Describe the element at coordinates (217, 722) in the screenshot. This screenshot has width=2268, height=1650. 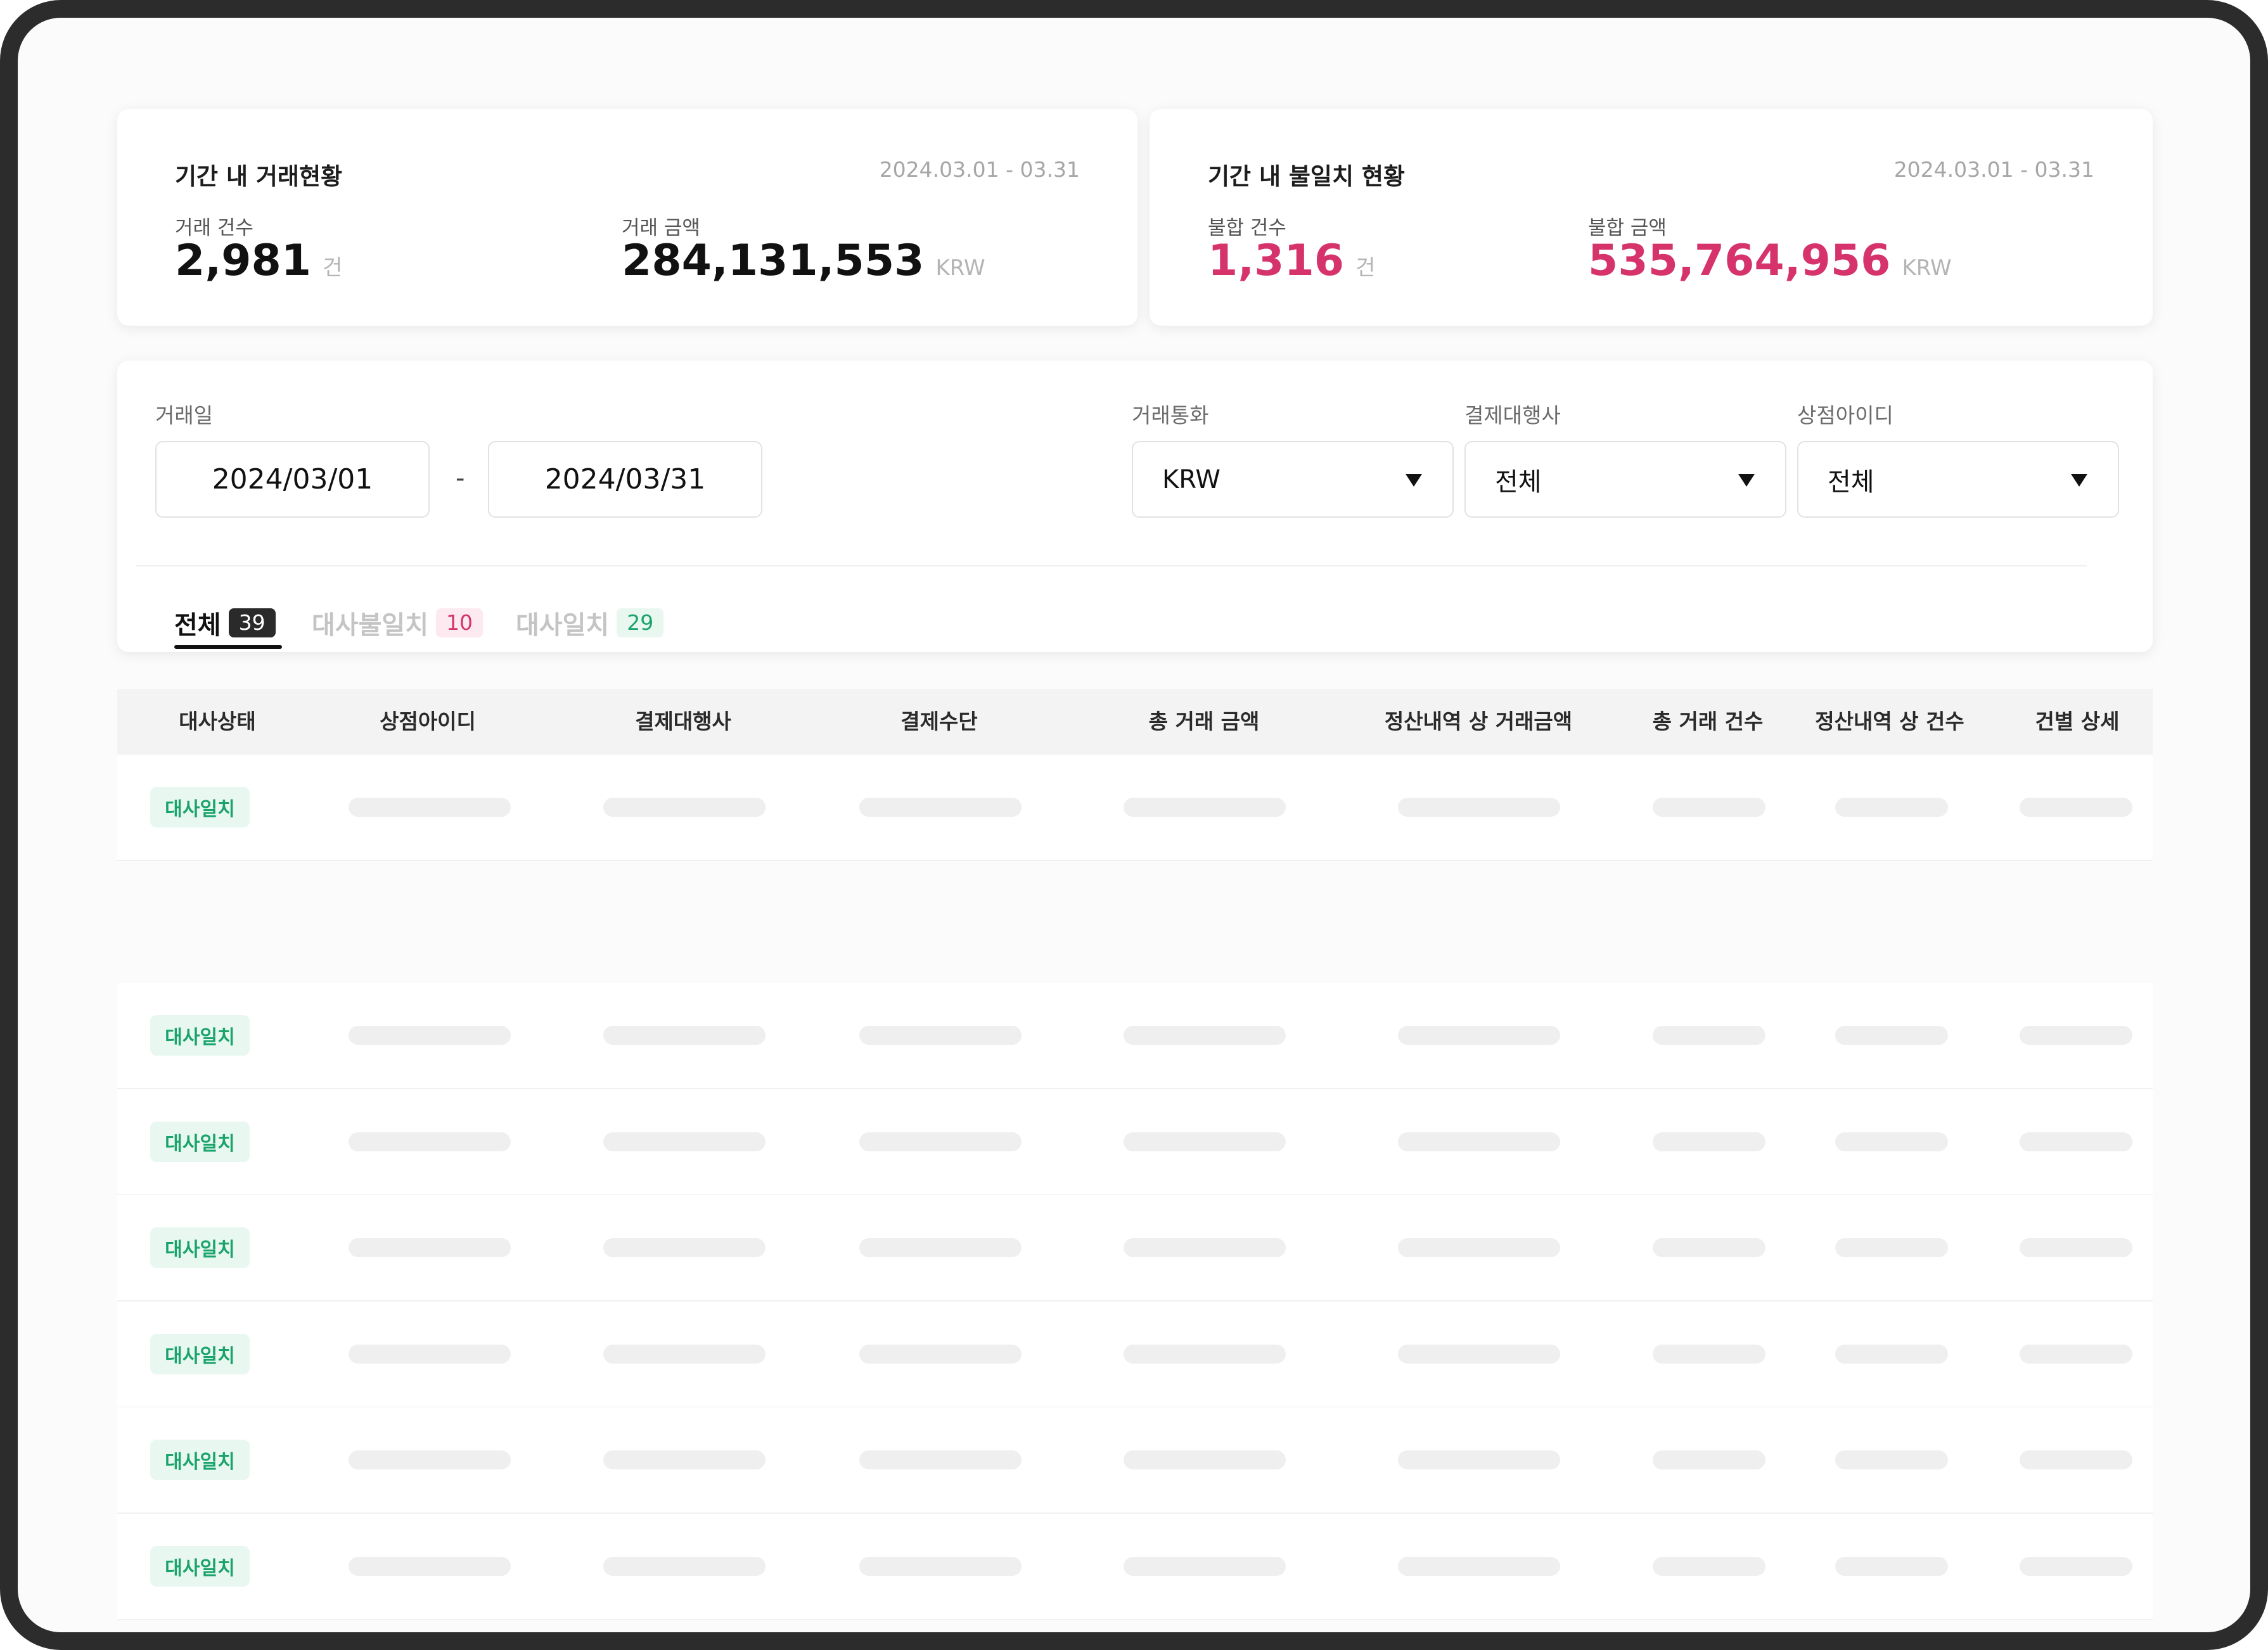
I see `column-header: 대사상태` at that location.